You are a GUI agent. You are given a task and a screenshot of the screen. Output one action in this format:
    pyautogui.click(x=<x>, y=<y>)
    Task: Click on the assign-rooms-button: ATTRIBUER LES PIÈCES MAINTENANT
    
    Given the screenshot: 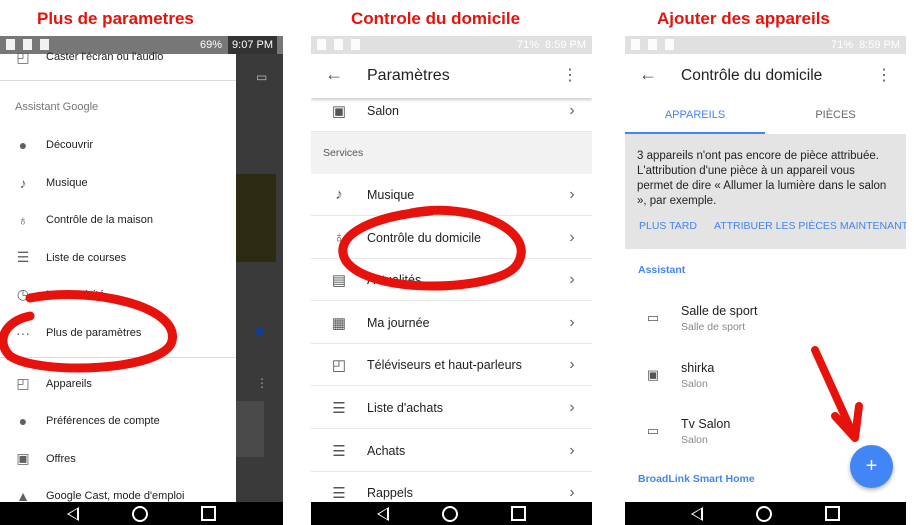 What is the action you would take?
    pyautogui.click(x=810, y=226)
    